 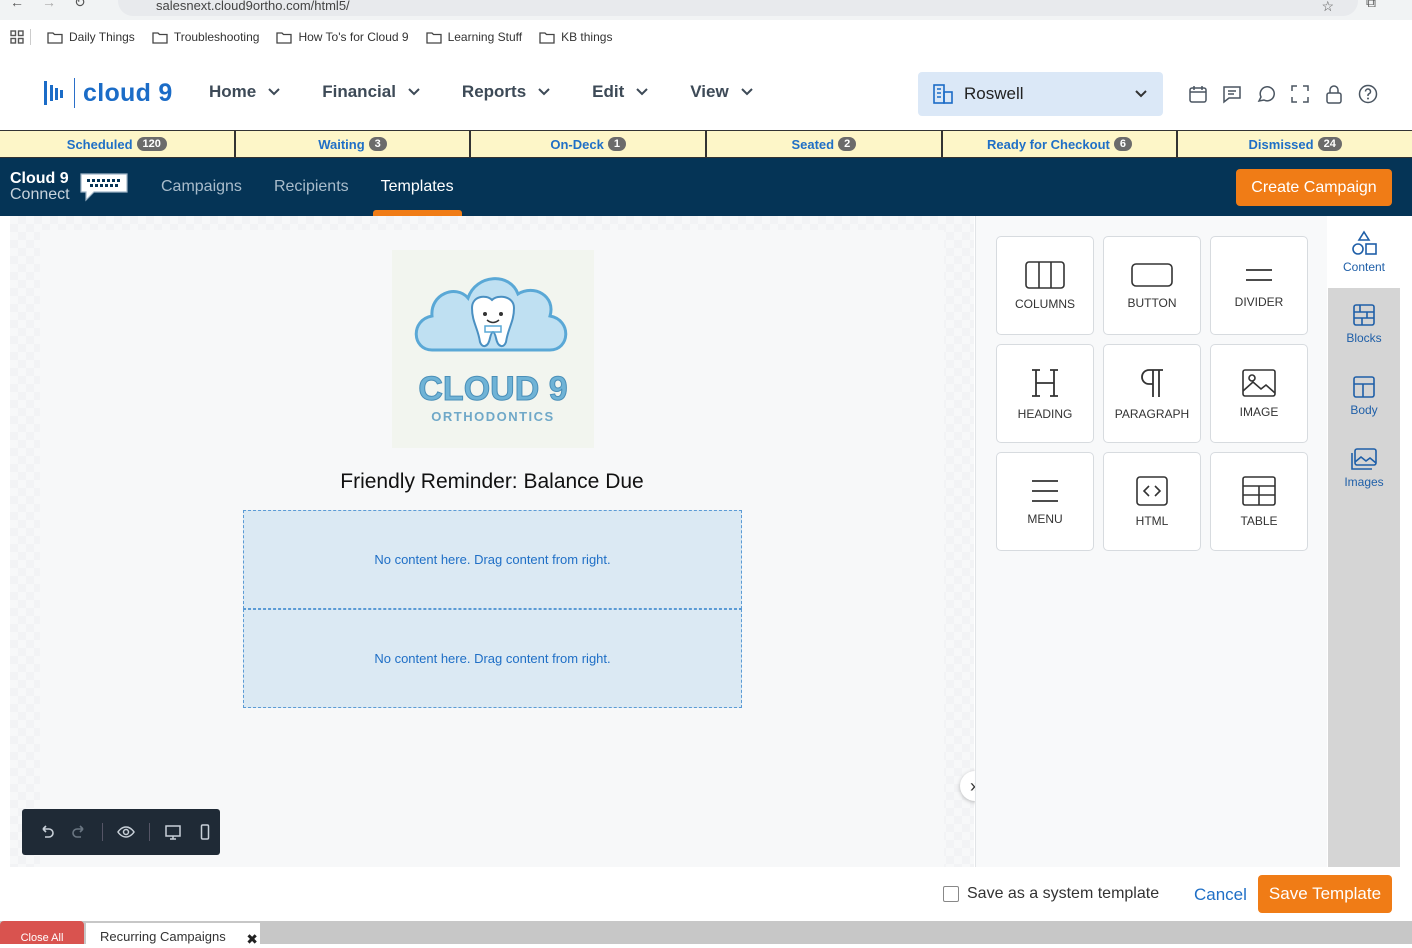 What do you see at coordinates (311, 187) in the screenshot?
I see `tab-recipients: Recipients` at bounding box center [311, 187].